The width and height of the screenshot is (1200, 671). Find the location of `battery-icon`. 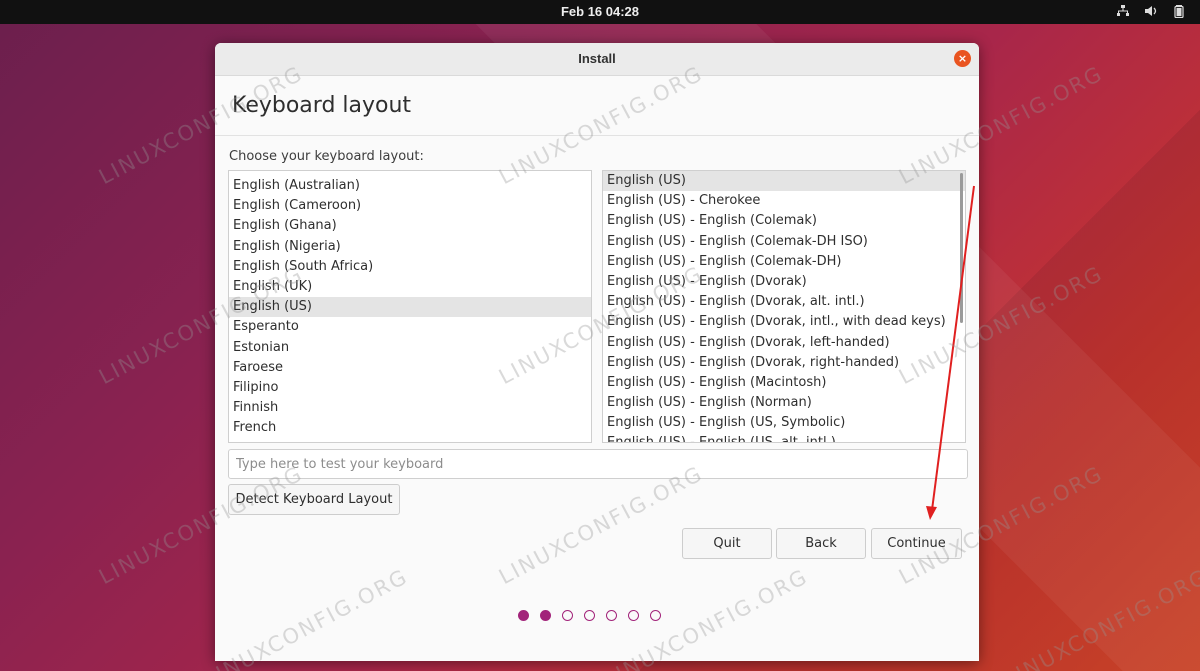

battery-icon is located at coordinates (1179, 11).